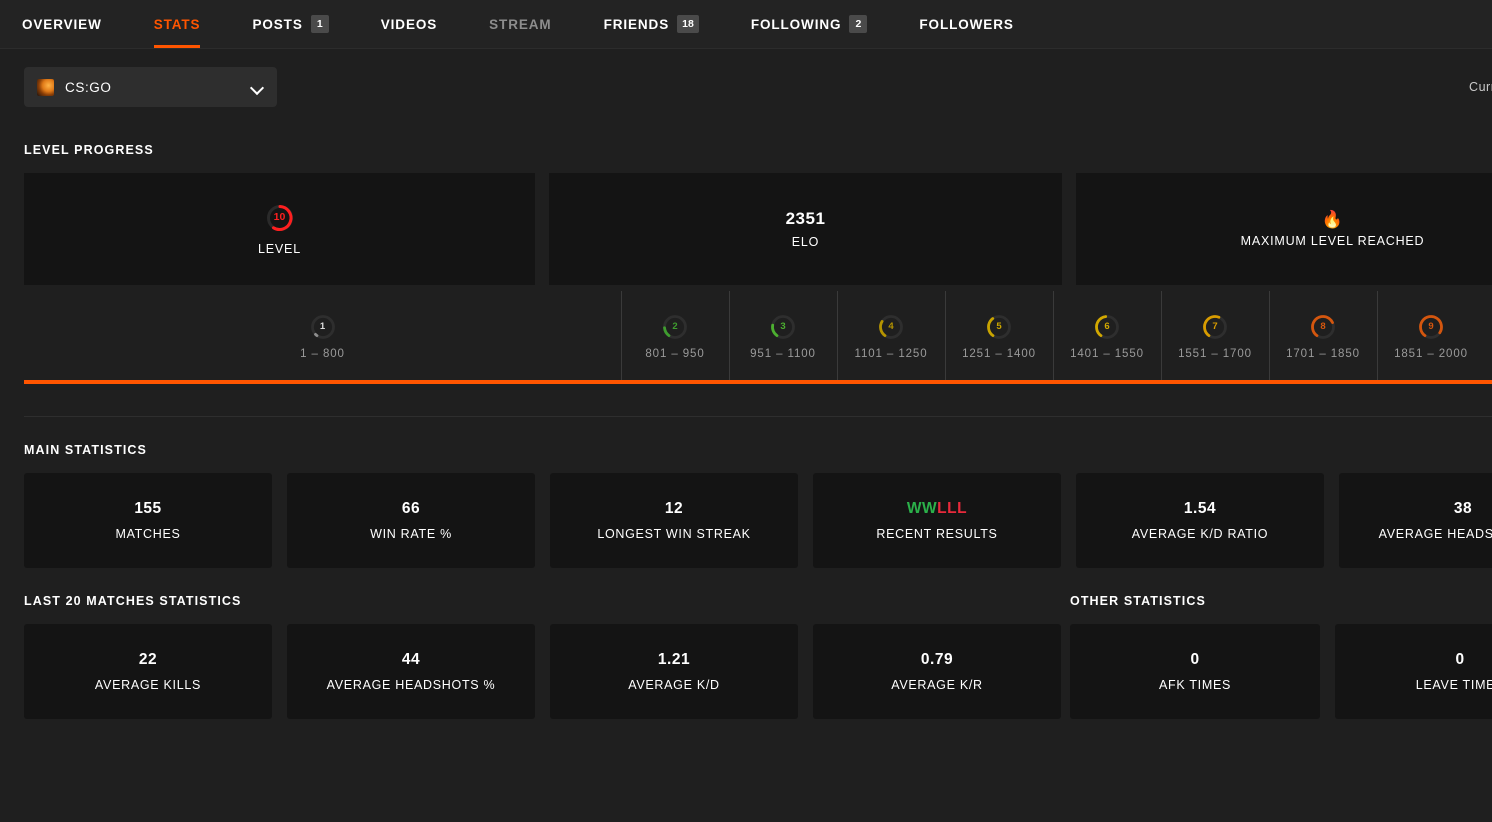  What do you see at coordinates (674, 534) in the screenshot?
I see `stat-label: LONGEST WIN STREAK` at bounding box center [674, 534].